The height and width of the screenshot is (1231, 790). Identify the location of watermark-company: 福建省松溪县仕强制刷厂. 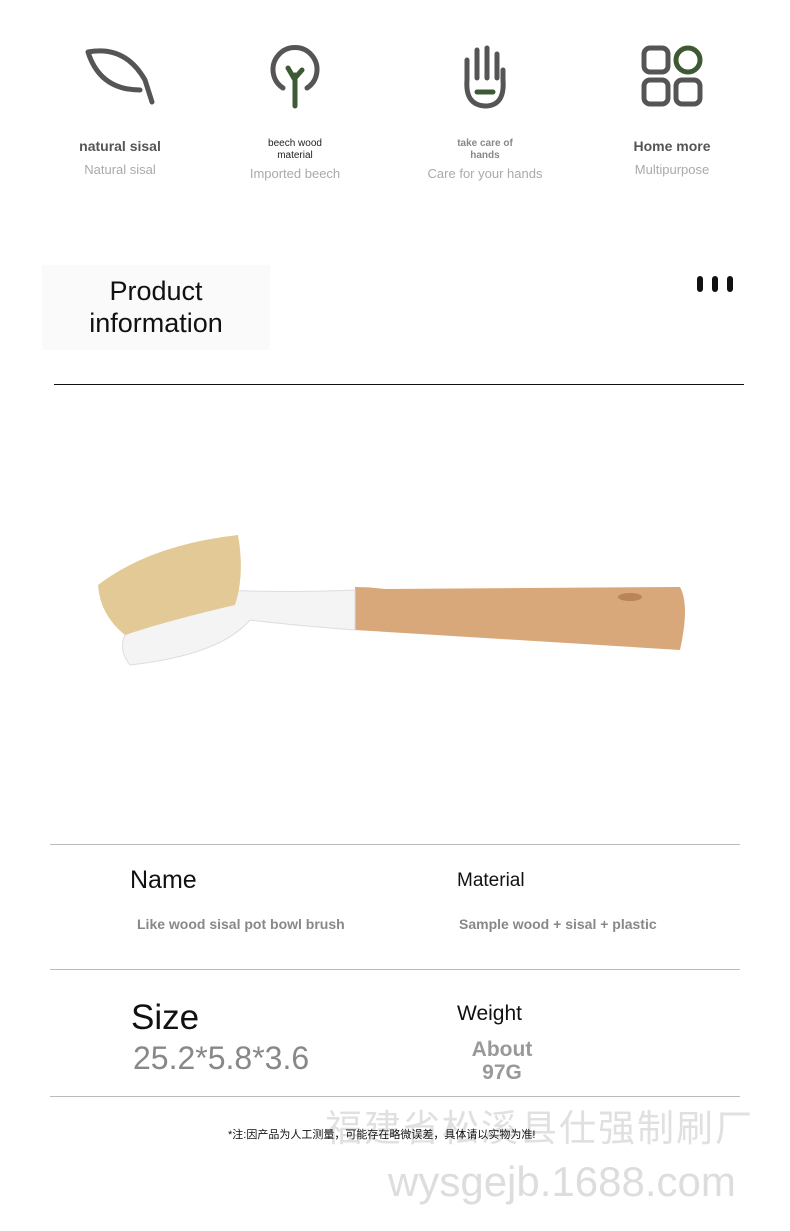
(539, 1128).